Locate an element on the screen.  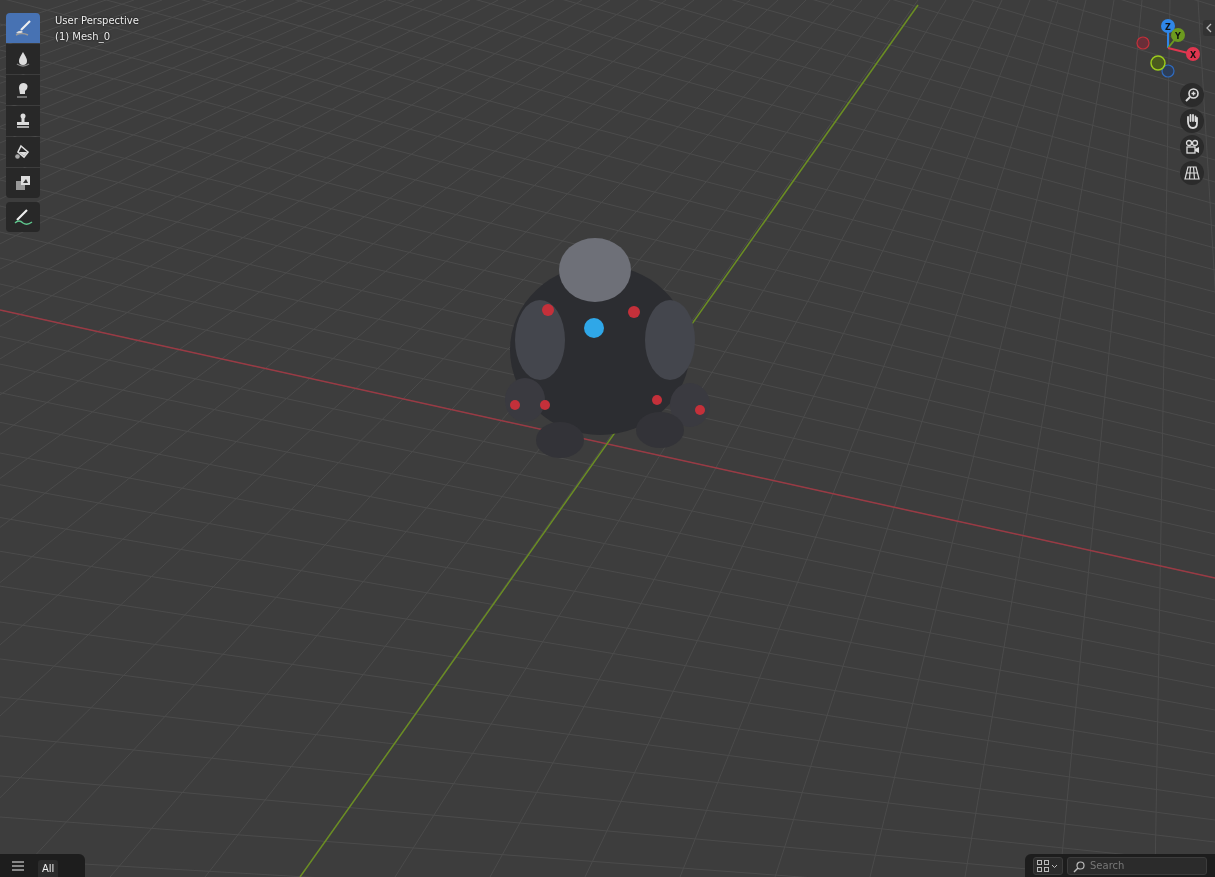
search-icon is located at coordinates (1079, 866).